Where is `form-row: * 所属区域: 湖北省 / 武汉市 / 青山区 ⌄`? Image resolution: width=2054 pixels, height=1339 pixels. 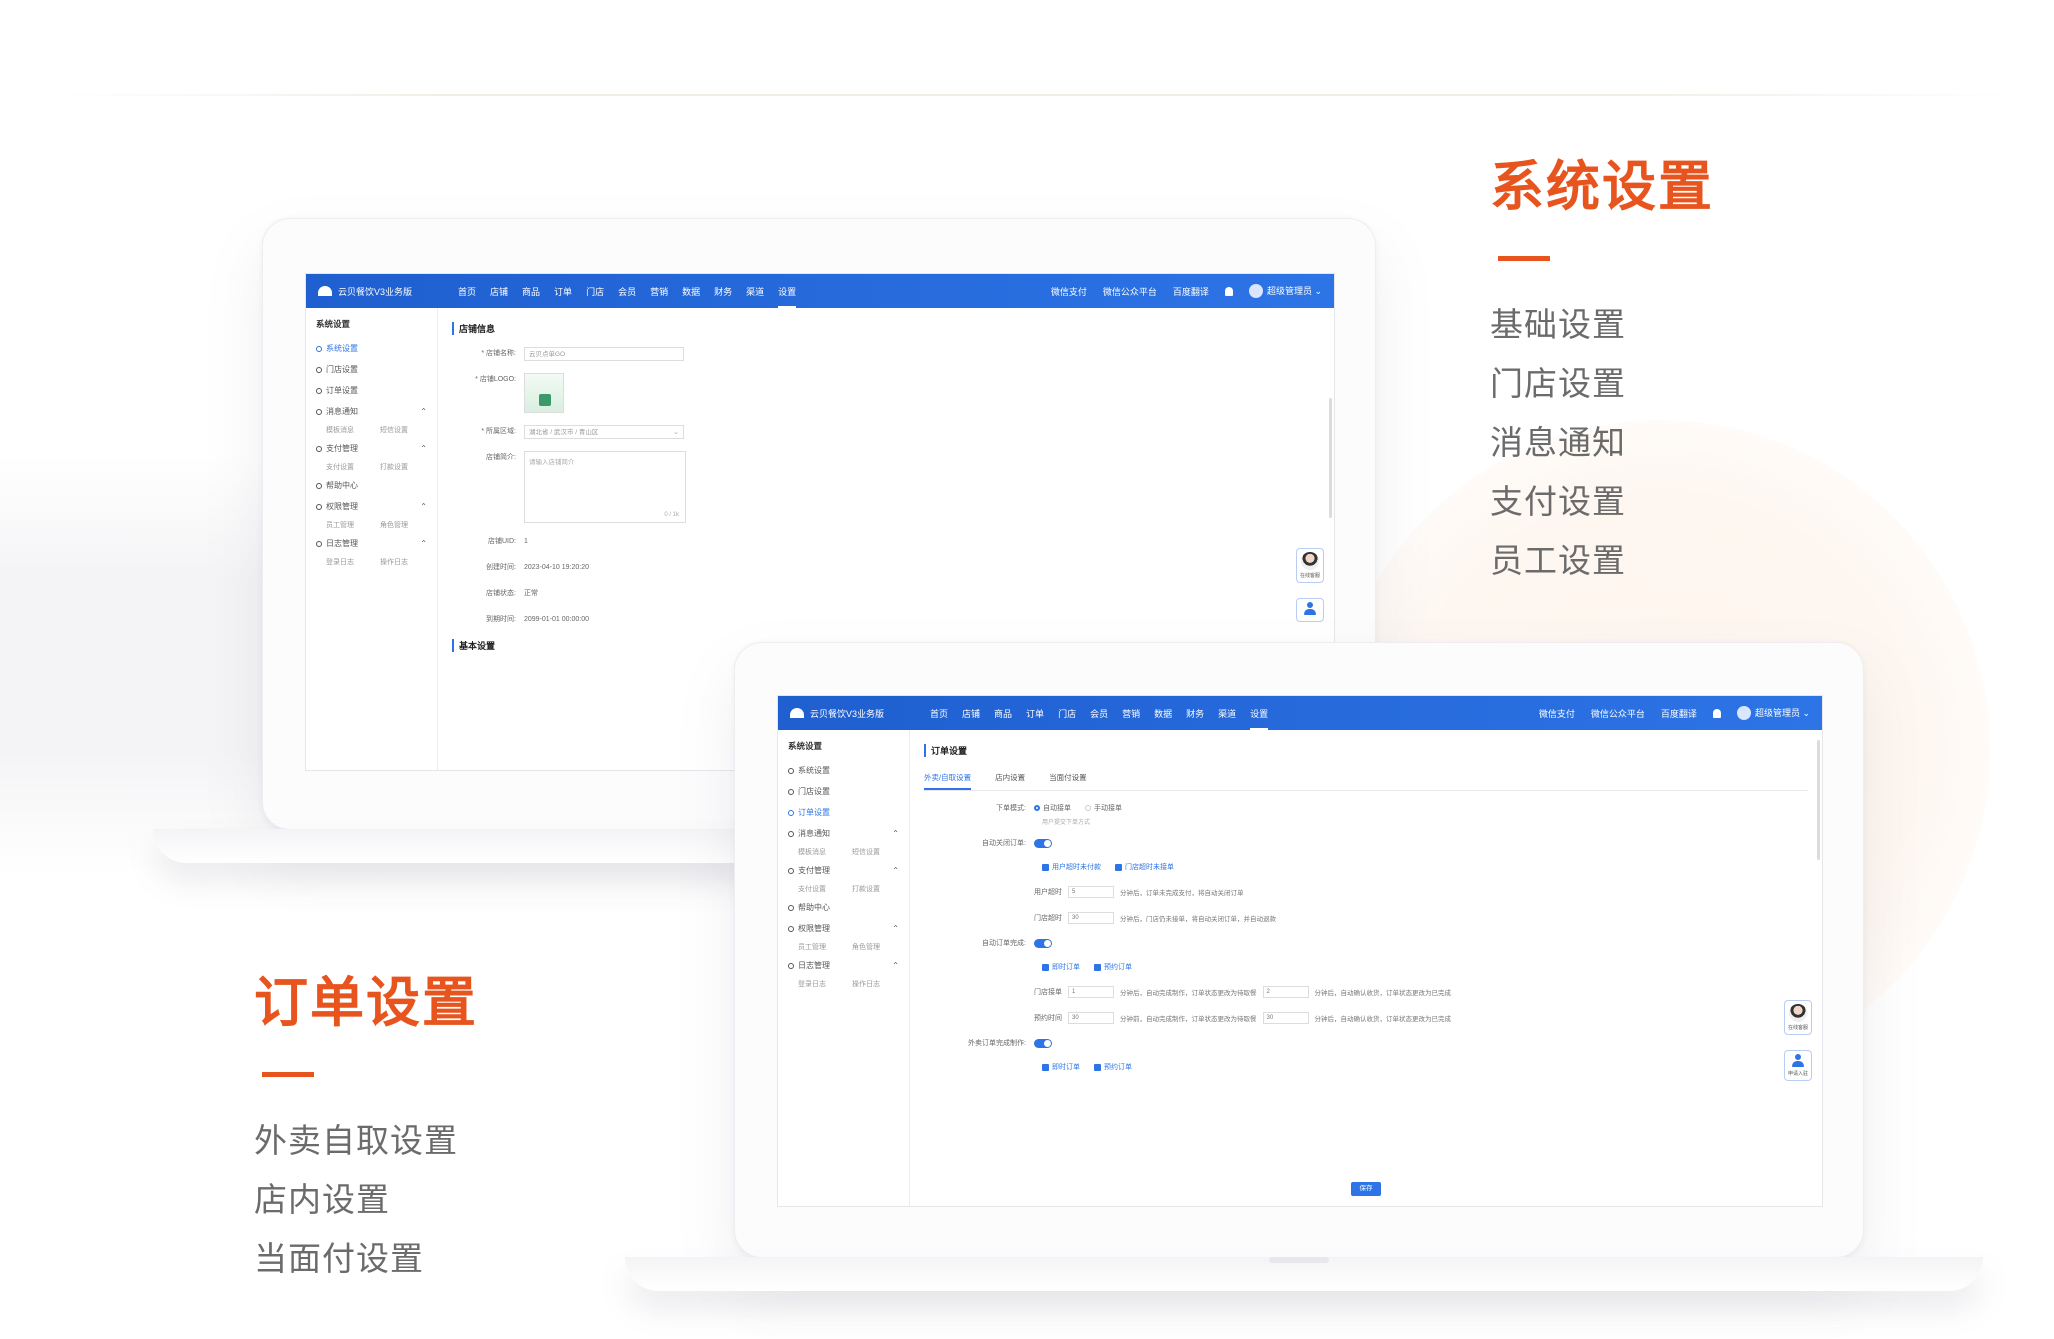 form-row: * 所属区域: 湖北省 / 武汉市 / 青山区 ⌄ is located at coordinates (886, 432).